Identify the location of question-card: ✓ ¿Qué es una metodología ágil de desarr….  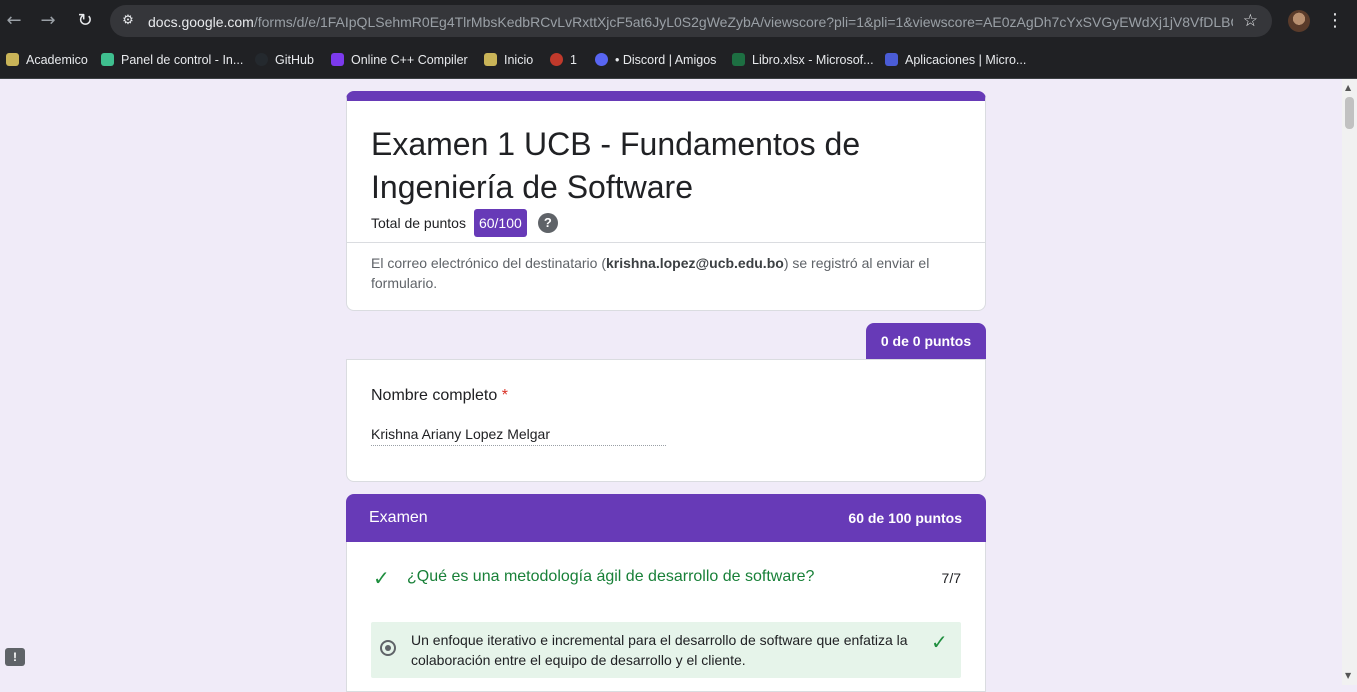
(666, 617).